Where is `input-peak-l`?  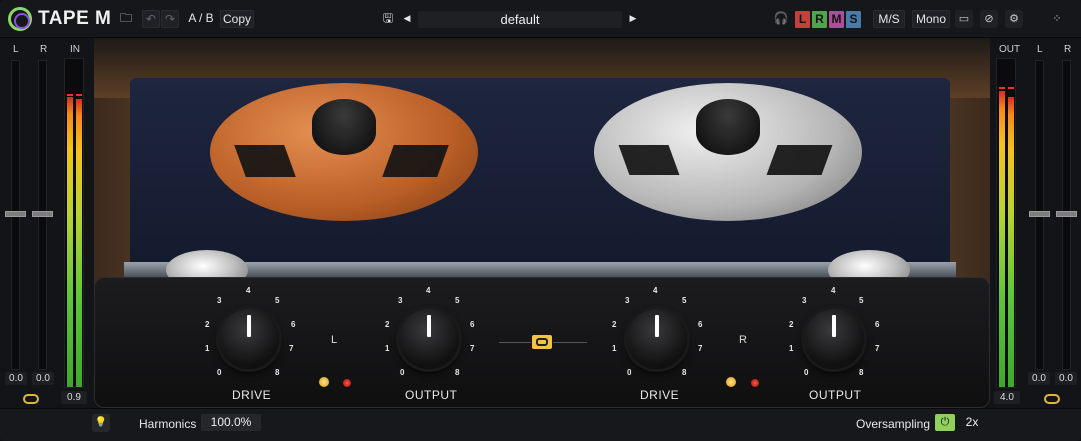
input-peak-l is located at coordinates (70, 95).